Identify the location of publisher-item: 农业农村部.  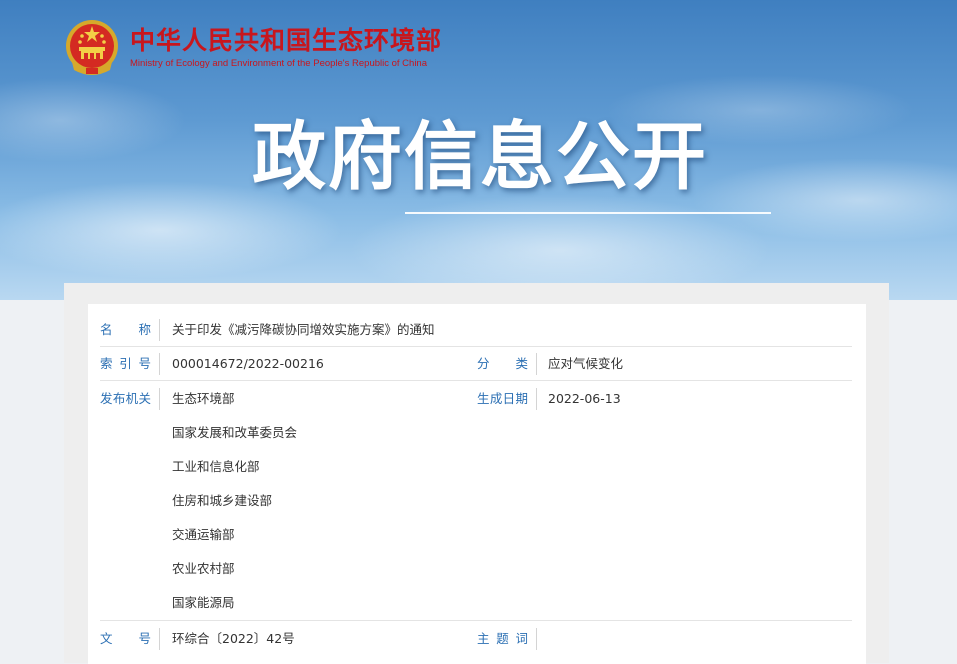
(203, 568).